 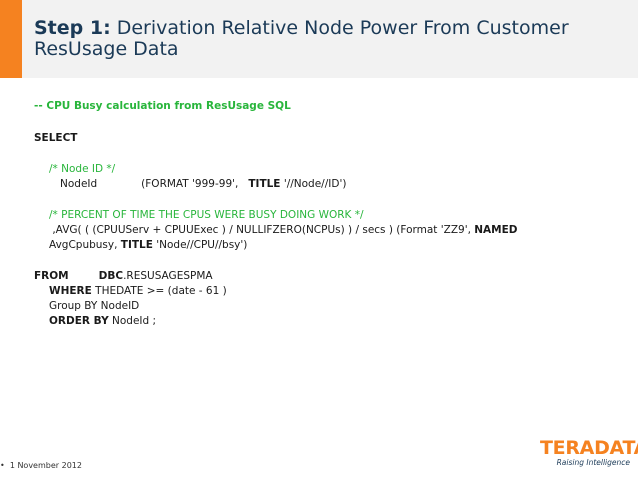 I want to click on order-by-keyword: ORDER BY, so click(x=79, y=321).